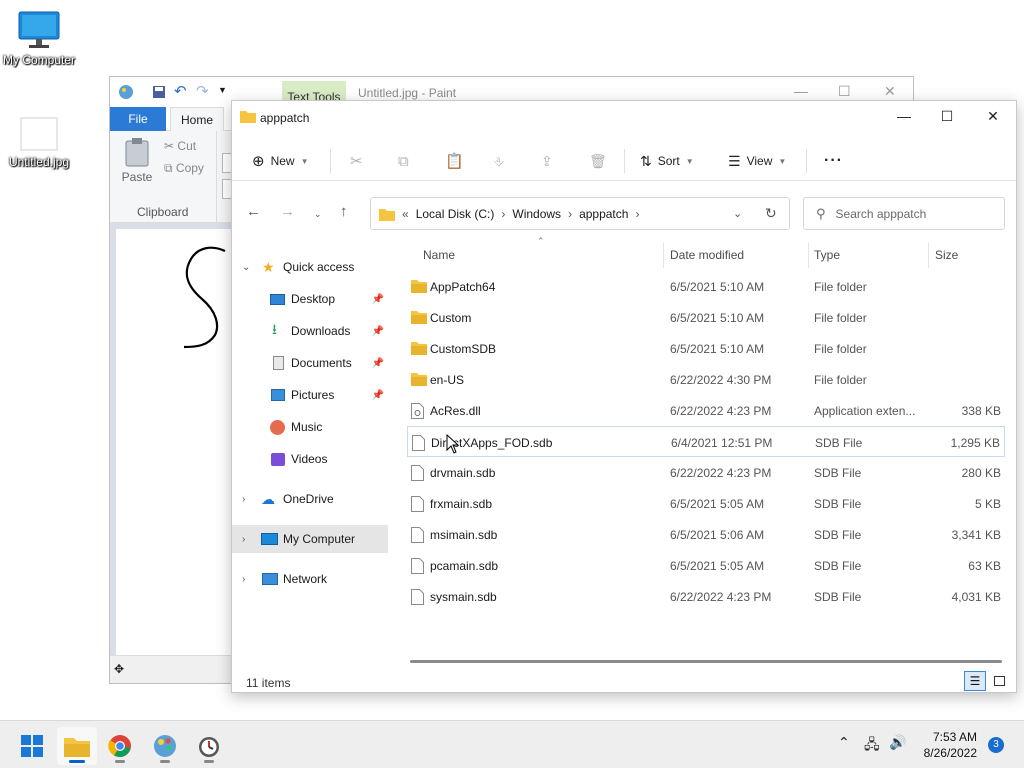  What do you see at coordinates (405, 214) in the screenshot?
I see `breadcrumb-overflow-icon: «` at bounding box center [405, 214].